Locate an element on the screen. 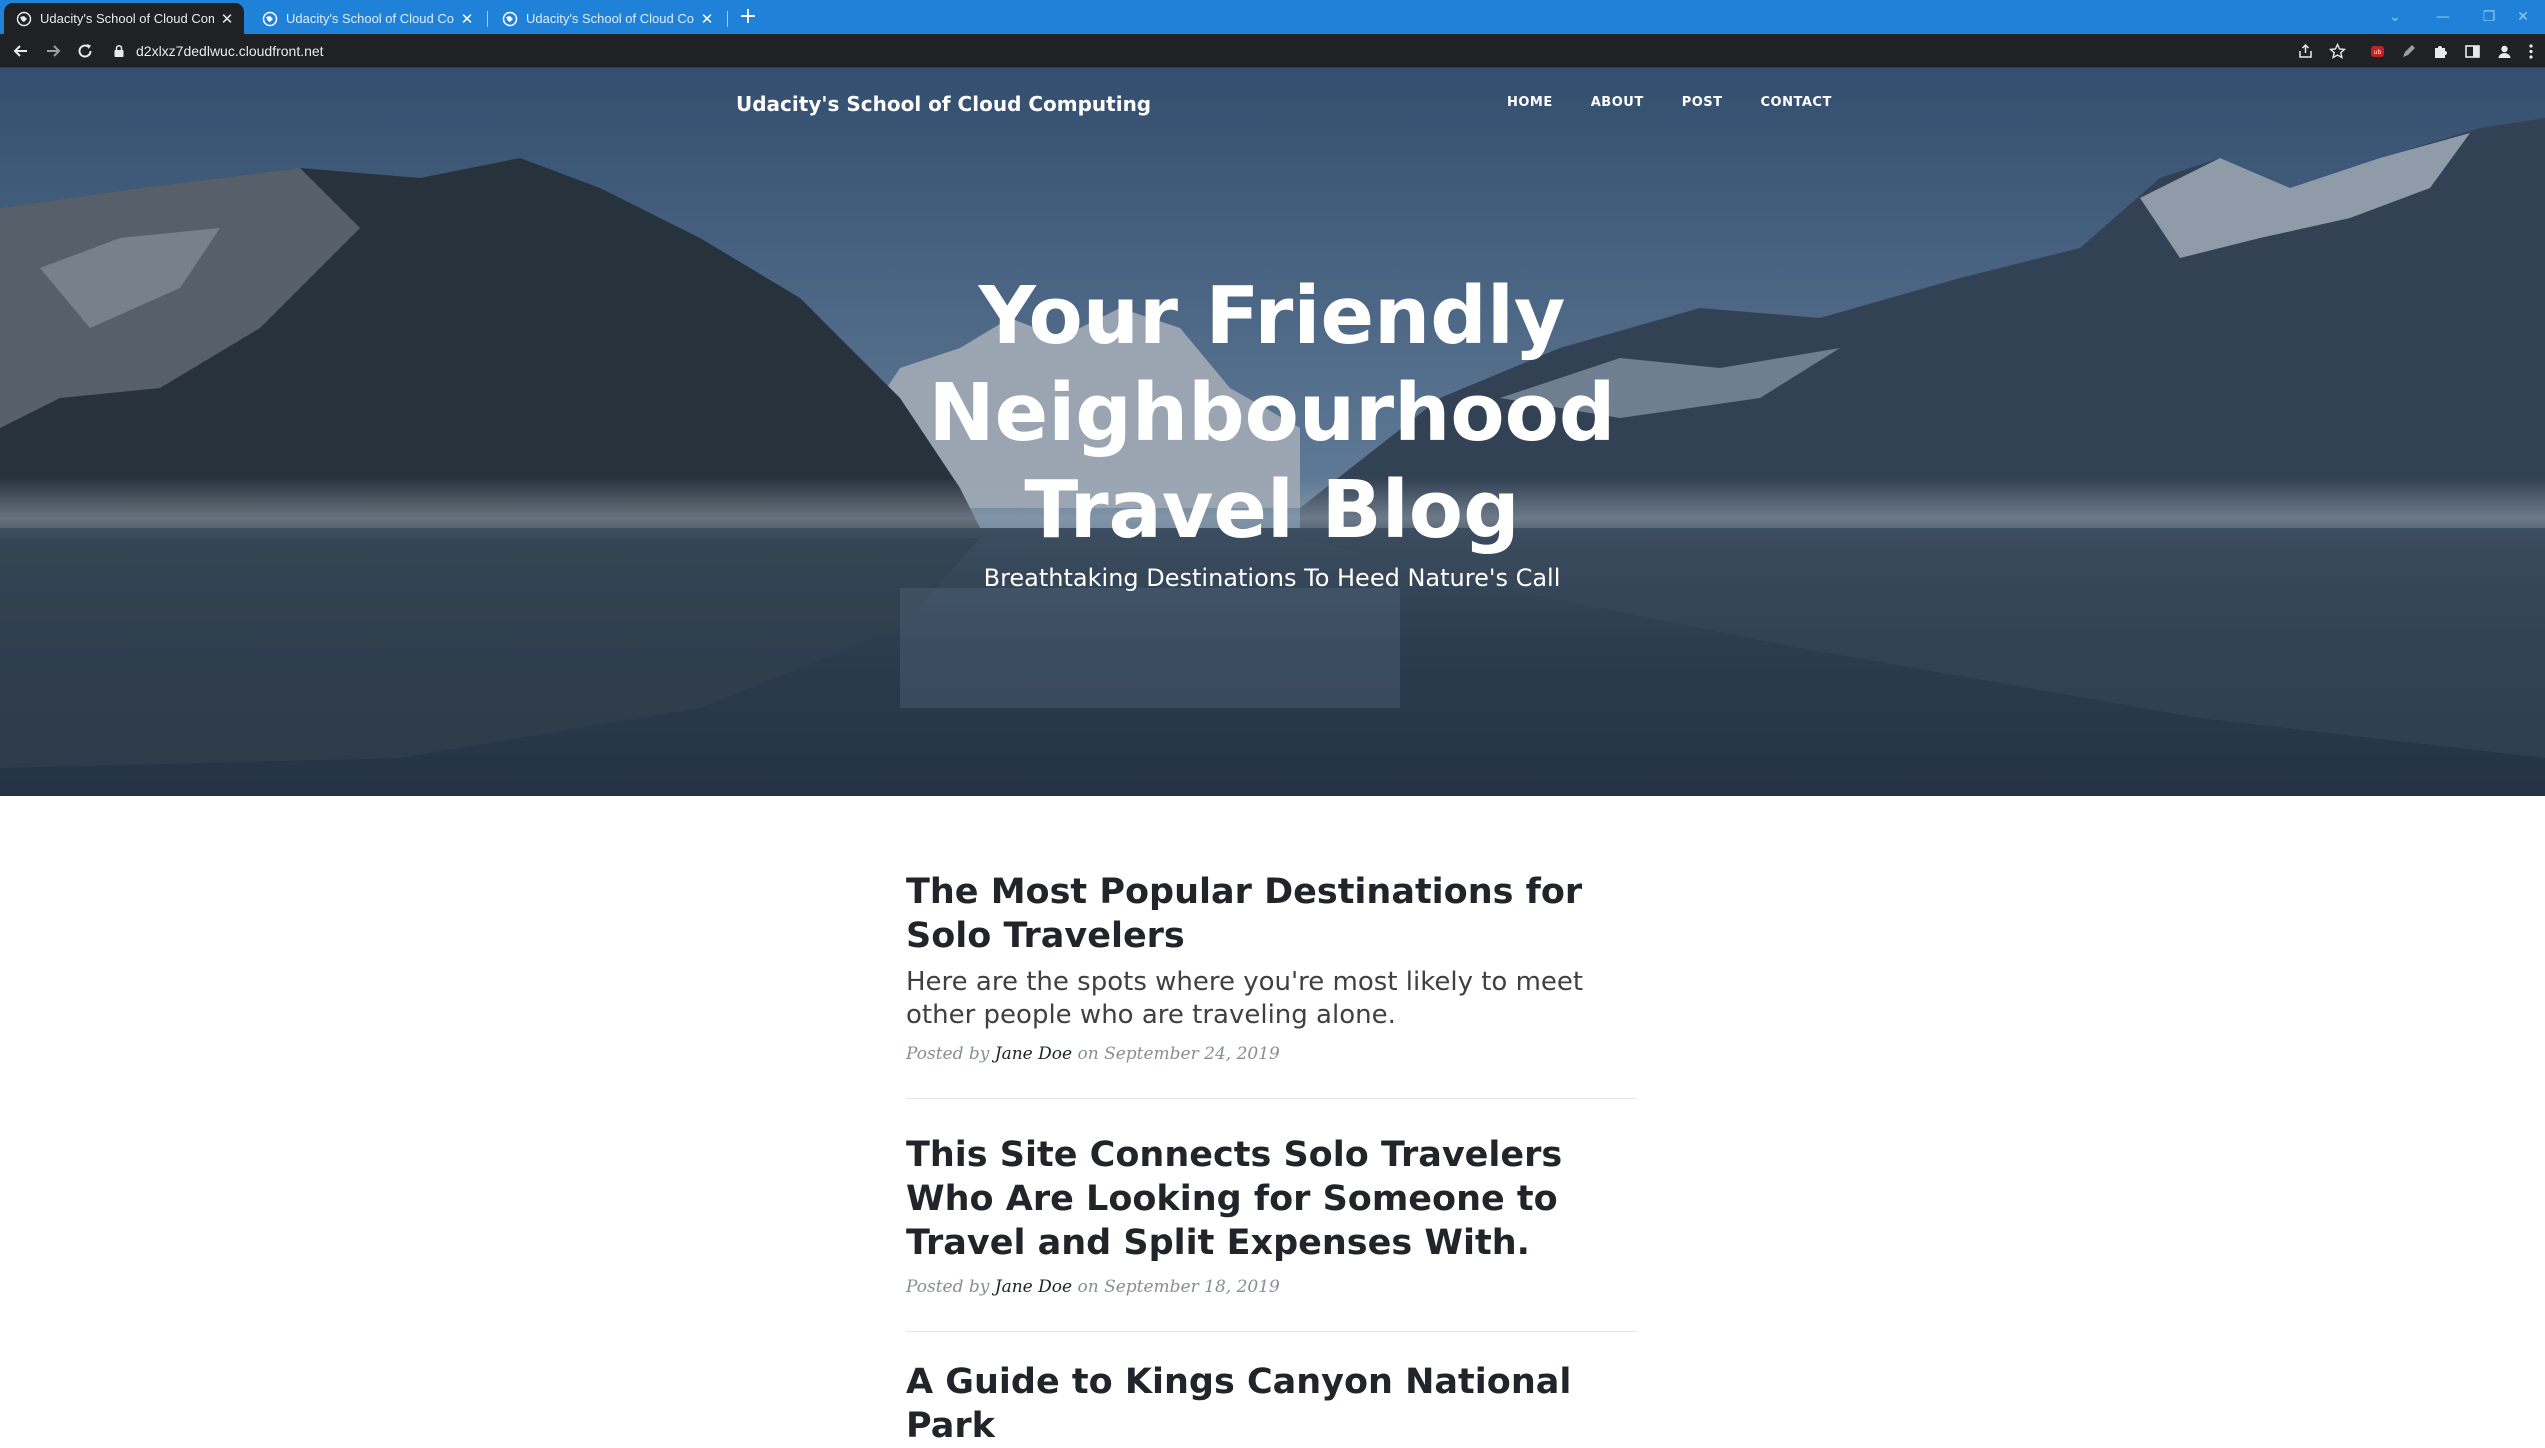 Image resolution: width=2545 pixels, height=1448 pixels. hero-title: Your Friendly Neighbourhood Travel Blog is located at coordinates (1272, 413).